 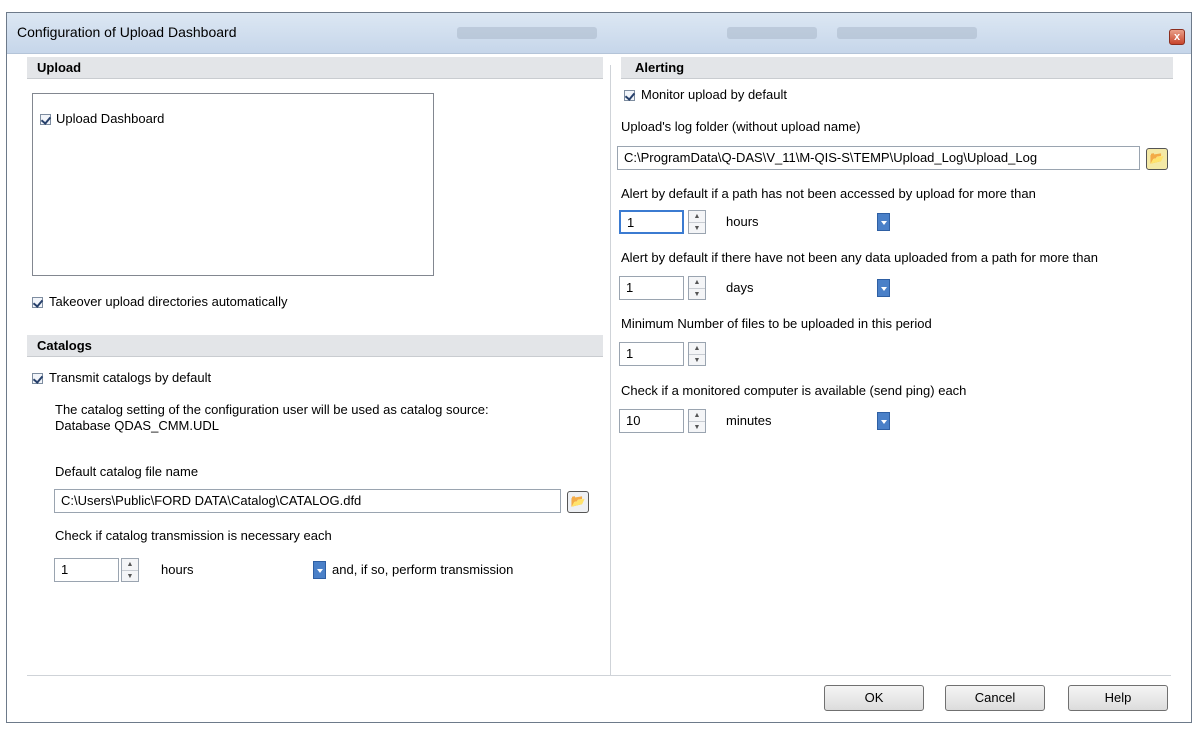 I want to click on ok-button: OK, so click(x=874, y=698).